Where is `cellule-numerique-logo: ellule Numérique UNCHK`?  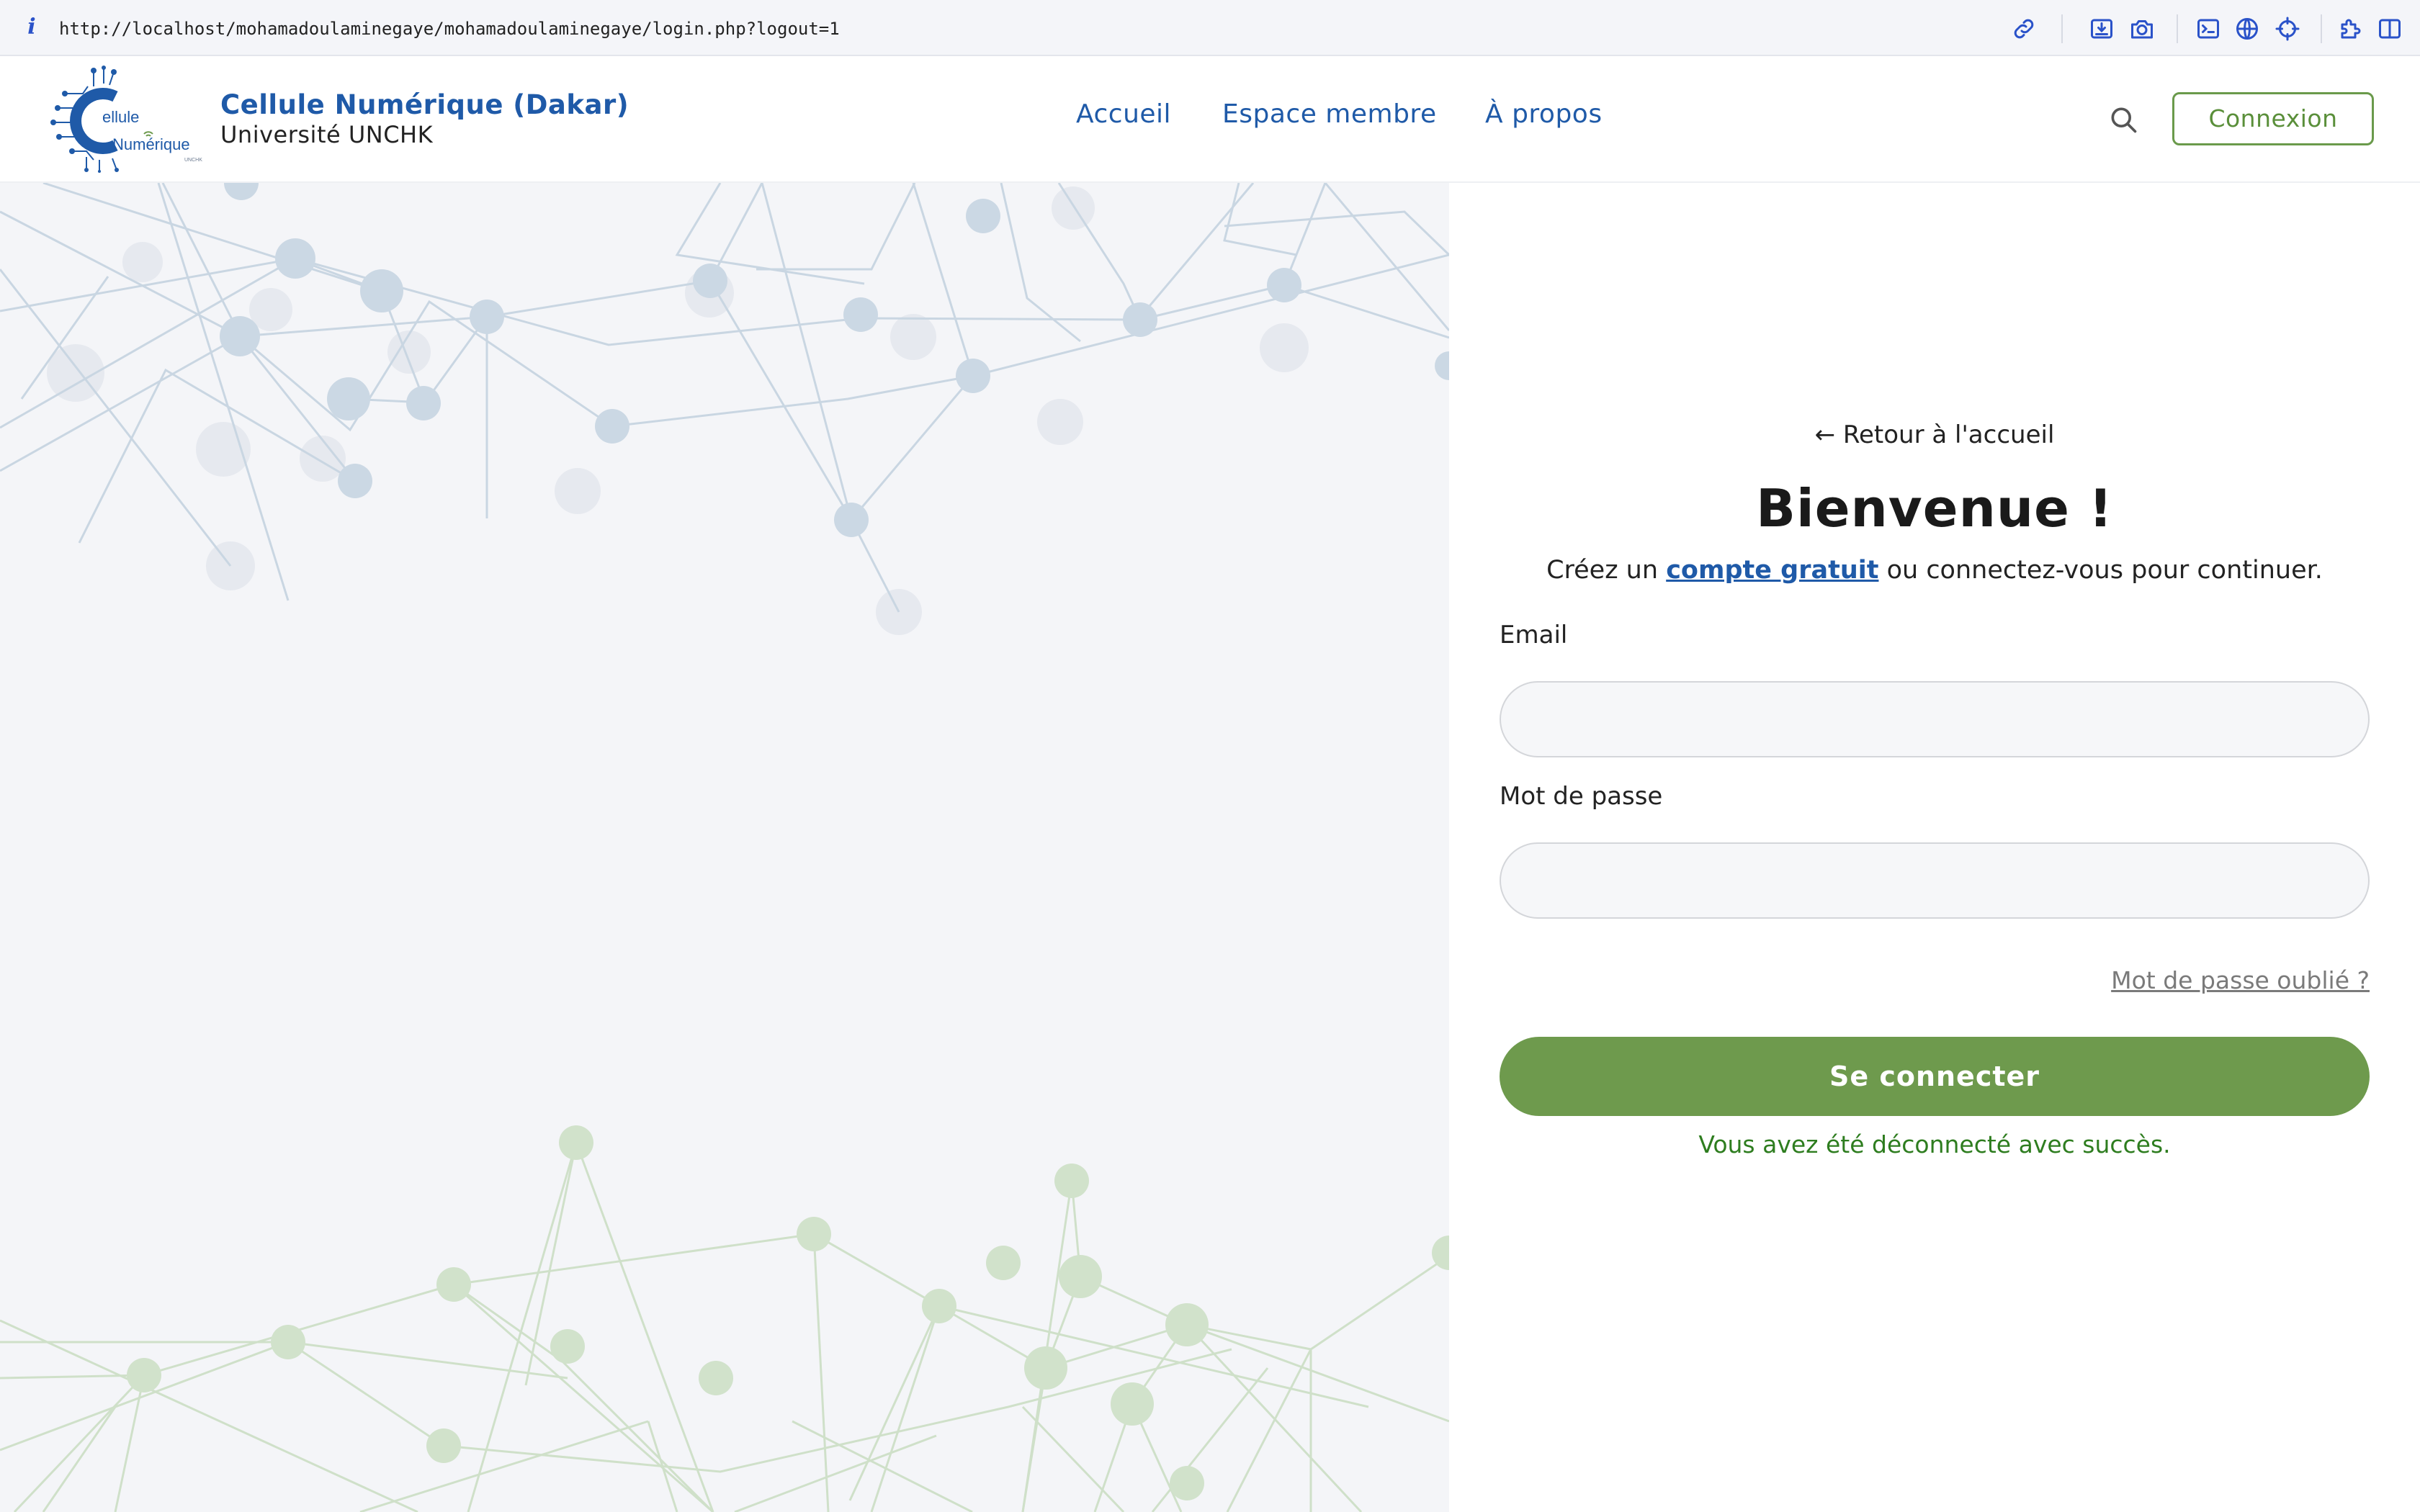
cellule-numerique-logo: ellule Numérique UNCHK is located at coordinates (125, 119).